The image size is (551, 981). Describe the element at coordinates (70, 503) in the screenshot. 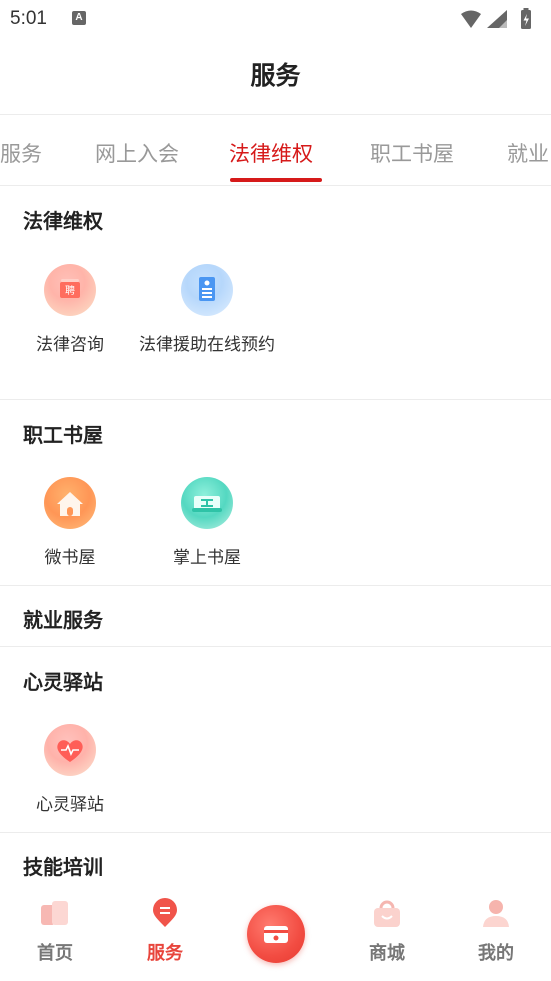

I see `house-icon` at that location.